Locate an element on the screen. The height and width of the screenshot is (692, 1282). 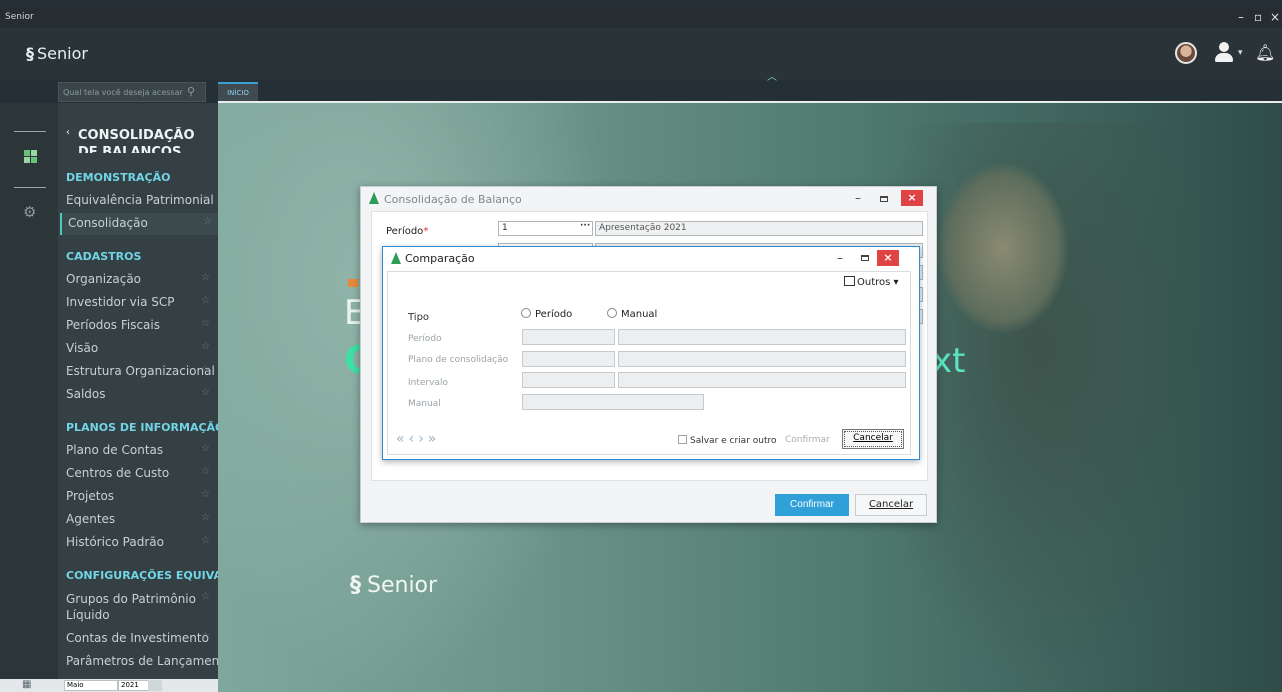
periodo-code-field: 1 is located at coordinates (545, 228).